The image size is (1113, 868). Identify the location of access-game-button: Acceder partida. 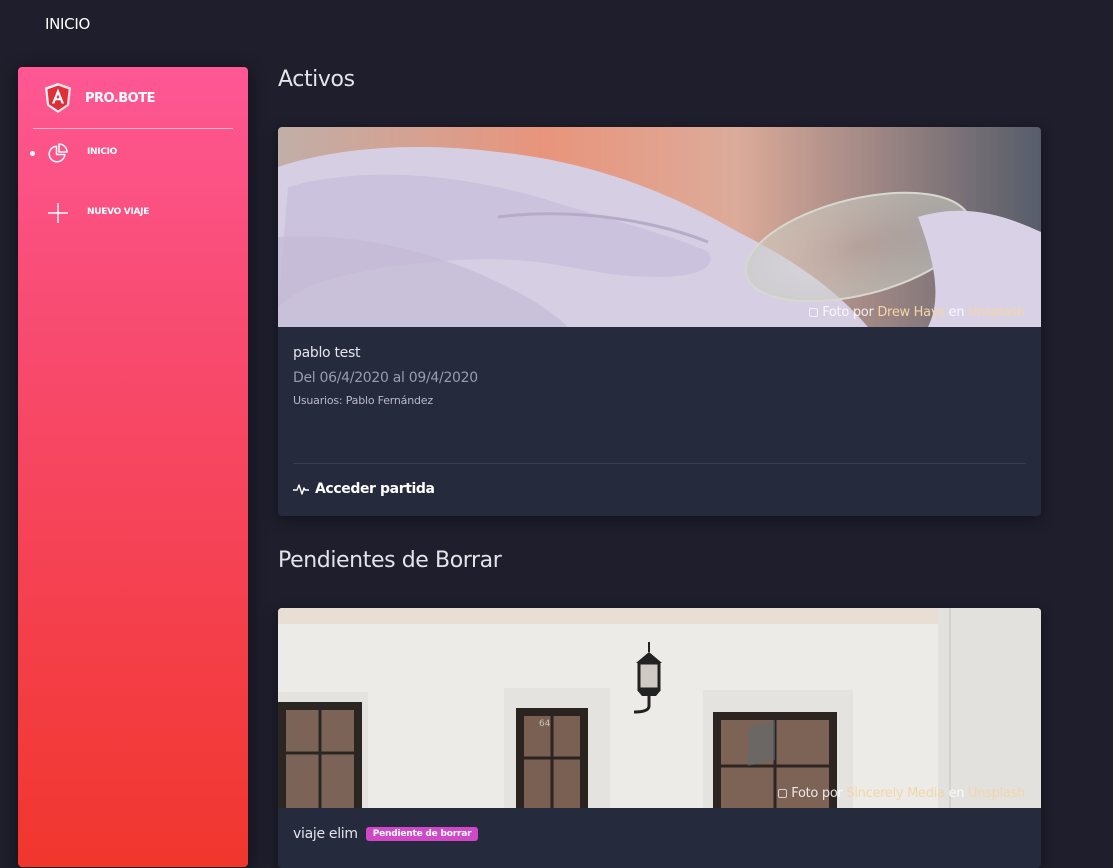
(364, 489).